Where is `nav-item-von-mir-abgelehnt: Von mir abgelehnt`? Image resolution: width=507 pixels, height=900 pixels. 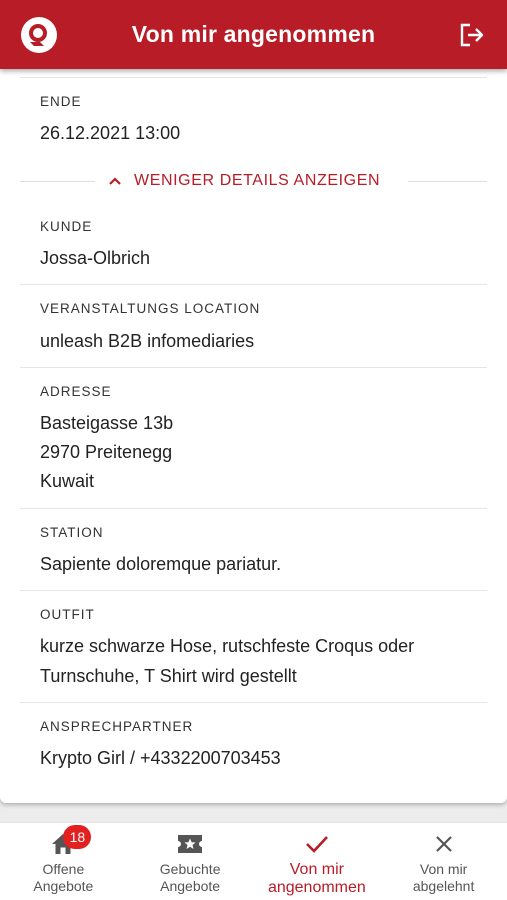 nav-item-von-mir-abgelehnt: Von mir abgelehnt is located at coordinates (443, 861).